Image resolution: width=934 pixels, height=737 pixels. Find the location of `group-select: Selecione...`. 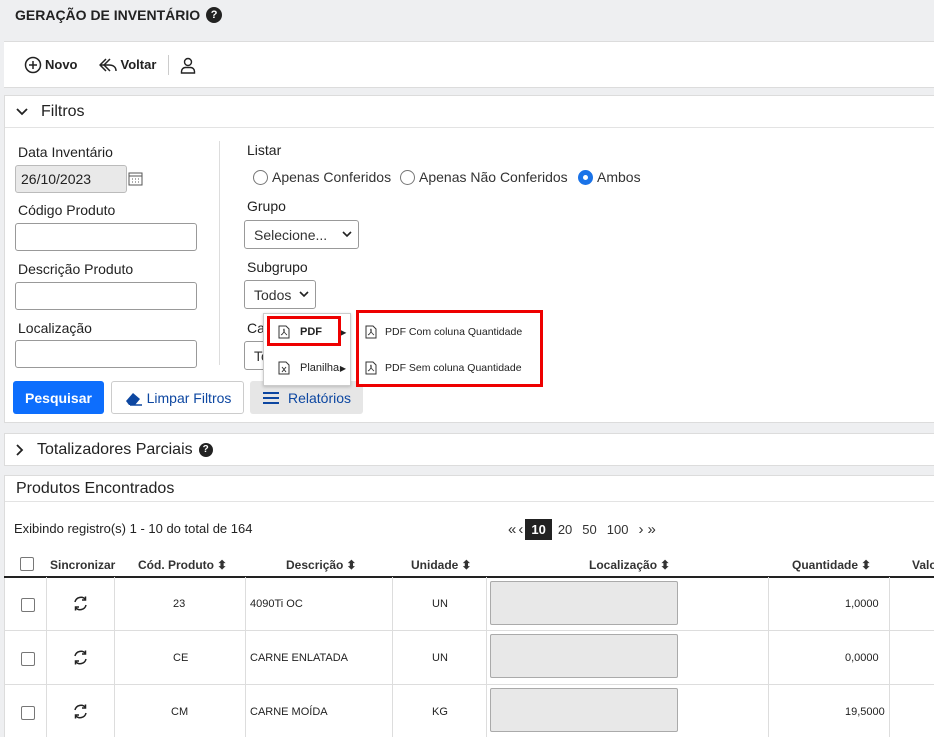

group-select: Selecione... is located at coordinates (301, 234).